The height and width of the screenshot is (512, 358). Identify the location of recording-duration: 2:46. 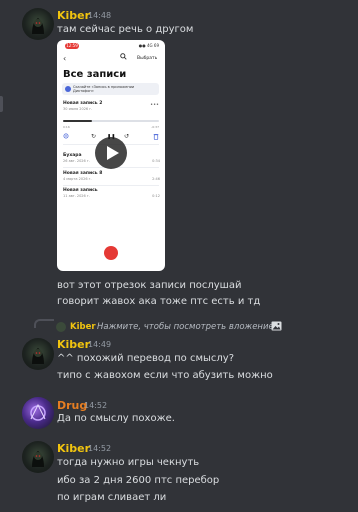
(156, 179).